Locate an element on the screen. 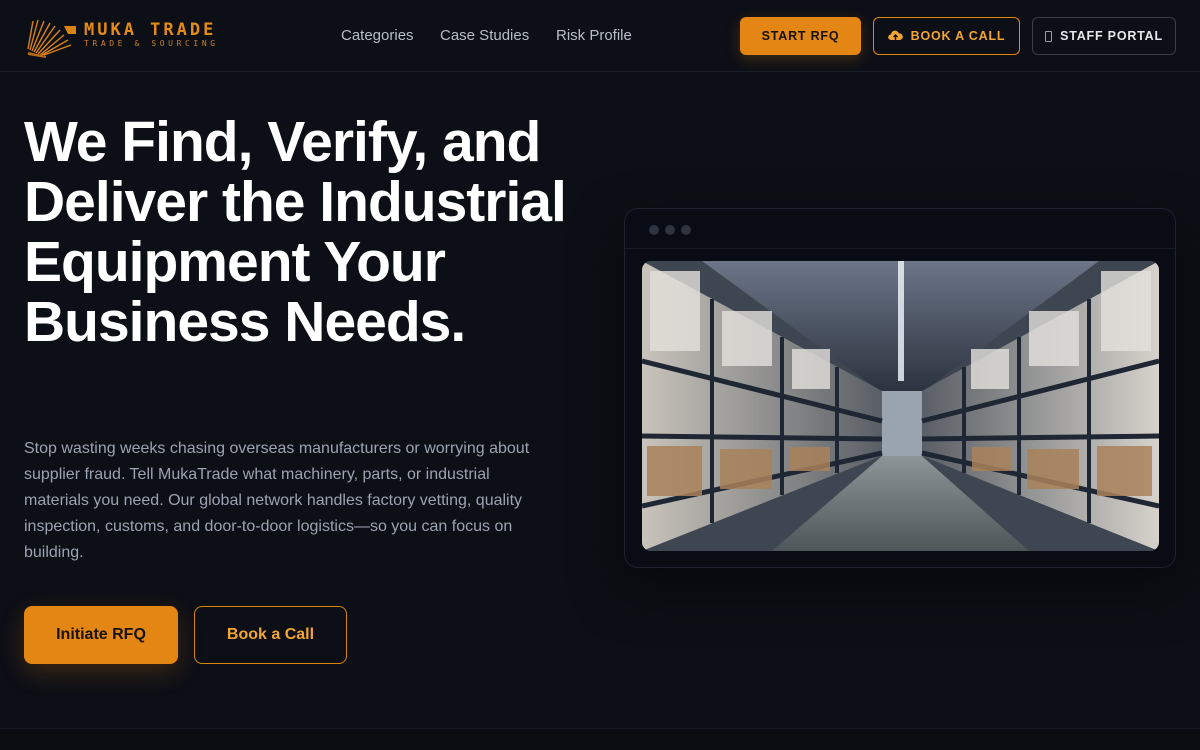 This screenshot has width=1200, height=750. cloud-upload-icon is located at coordinates (895, 35).